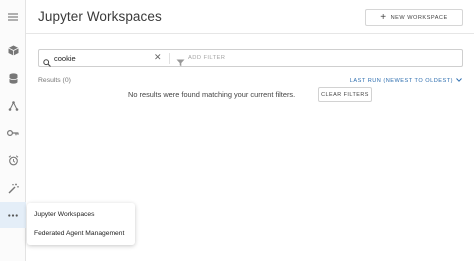  What do you see at coordinates (13, 50) in the screenshot?
I see `workspaces-icon` at bounding box center [13, 50].